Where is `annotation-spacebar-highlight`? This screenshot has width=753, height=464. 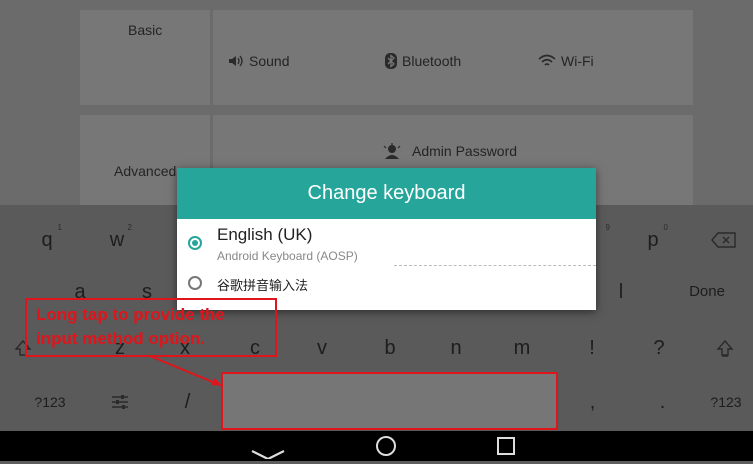
annotation-spacebar-highlight is located at coordinates (389, 401).